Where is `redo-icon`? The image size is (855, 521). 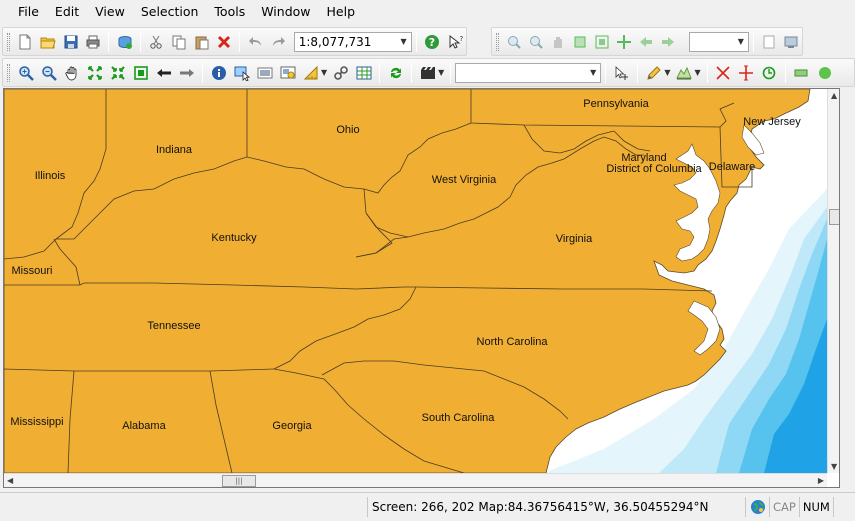
redo-icon is located at coordinates (278, 41).